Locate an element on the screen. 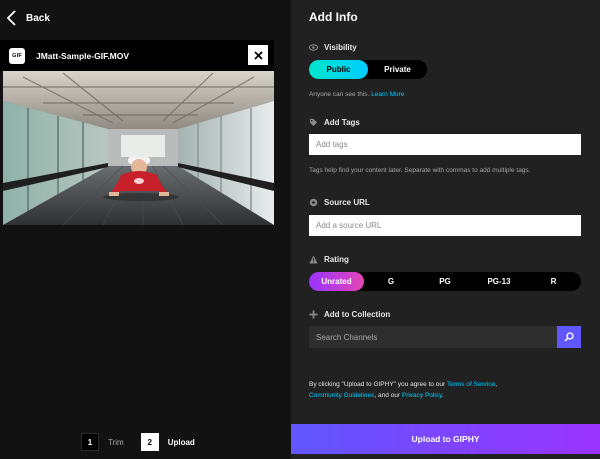  collection-label: Add to Collection is located at coordinates (357, 314).